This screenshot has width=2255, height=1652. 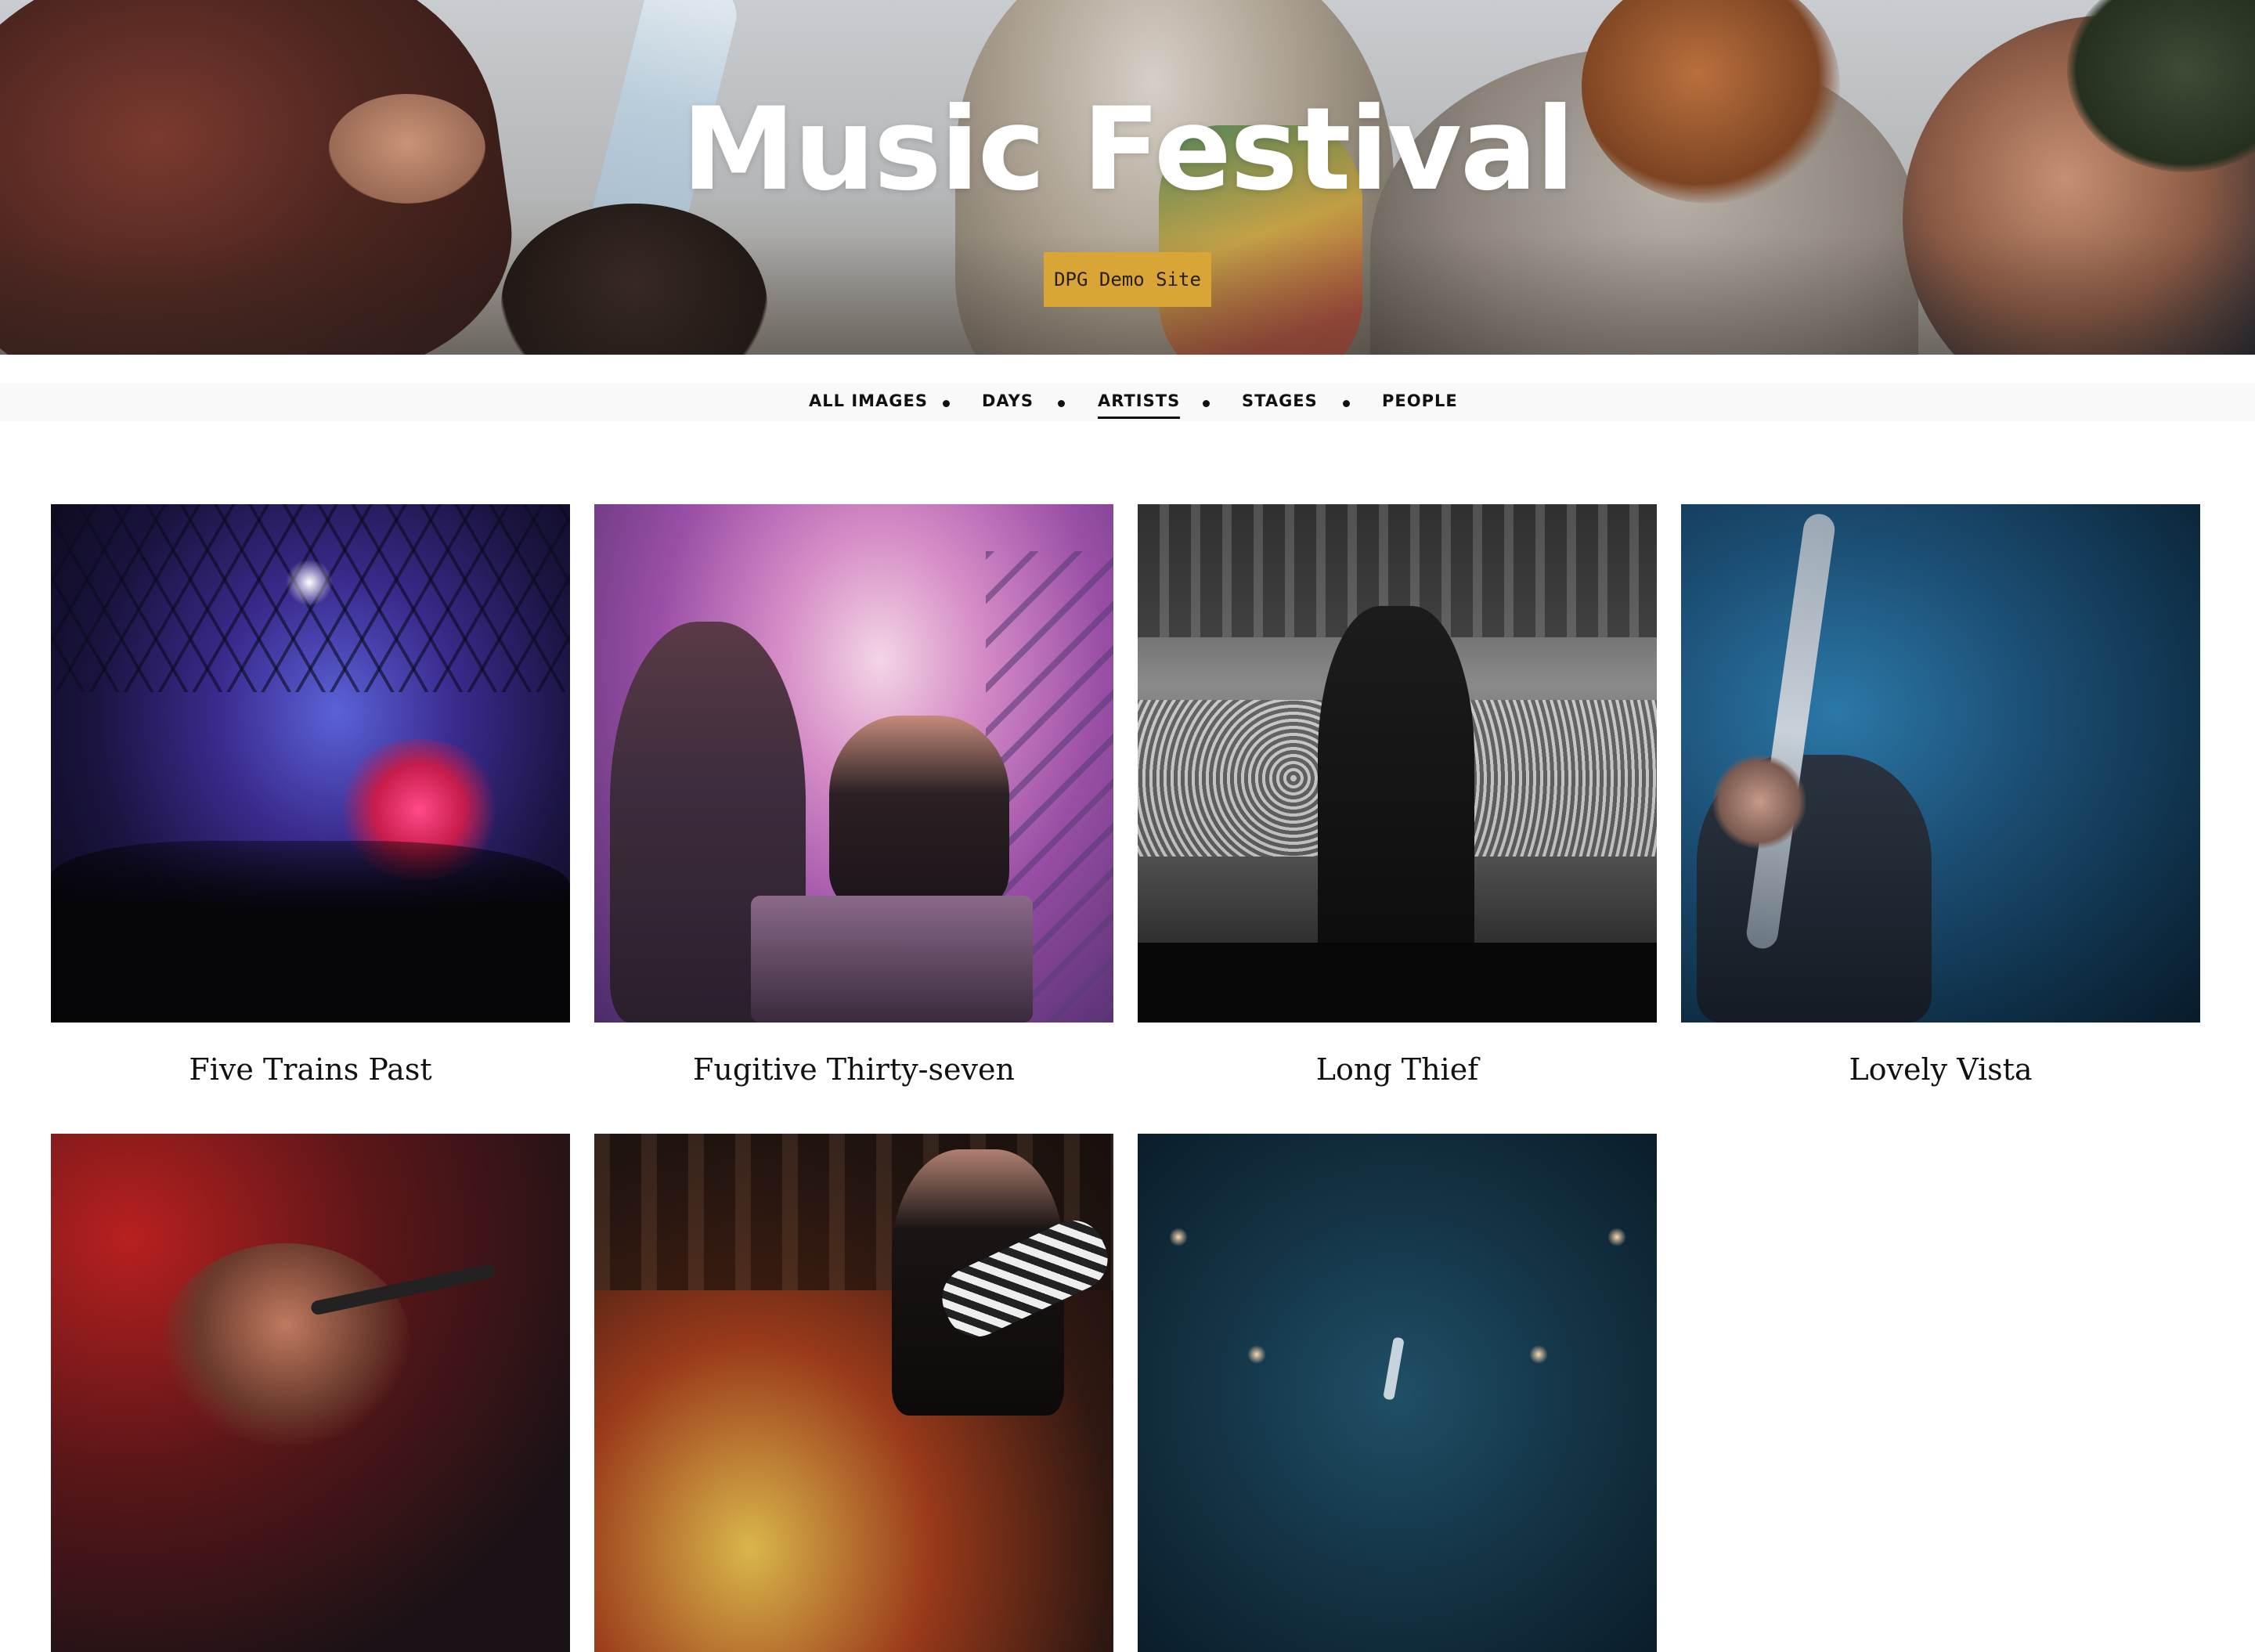 I want to click on site-title: Music Festival, so click(x=1128, y=149).